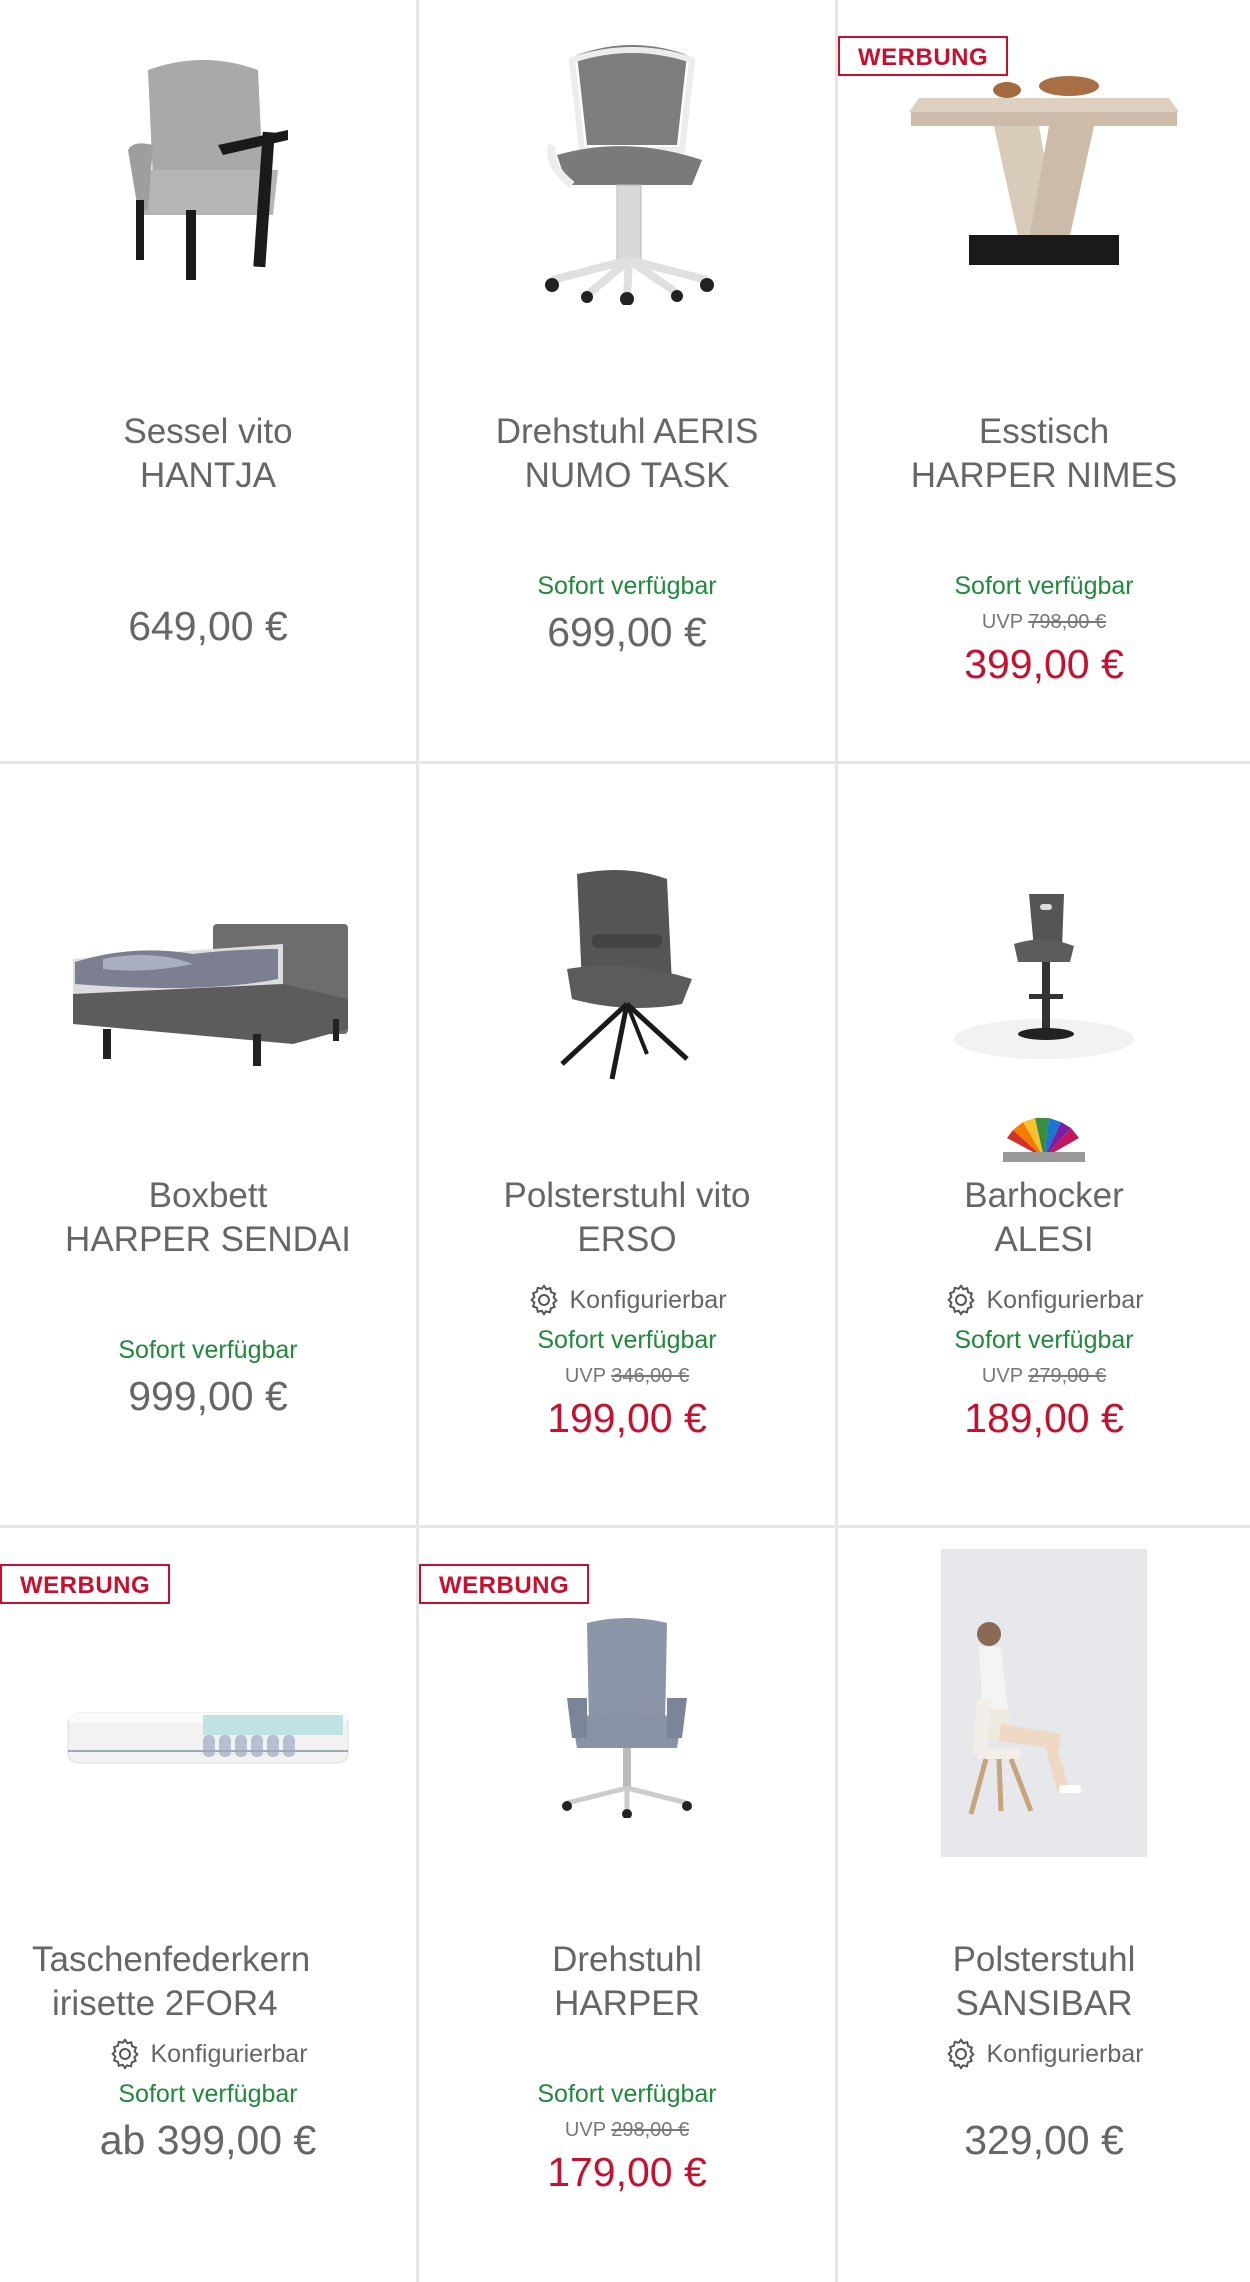  Describe the element at coordinates (1044, 1376) in the screenshot. I see `uvp-price: UVP 279,00 €` at that location.